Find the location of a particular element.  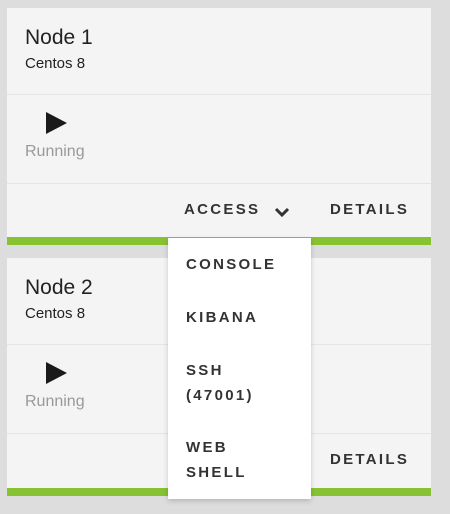

chevron-down-icon is located at coordinates (282, 212).